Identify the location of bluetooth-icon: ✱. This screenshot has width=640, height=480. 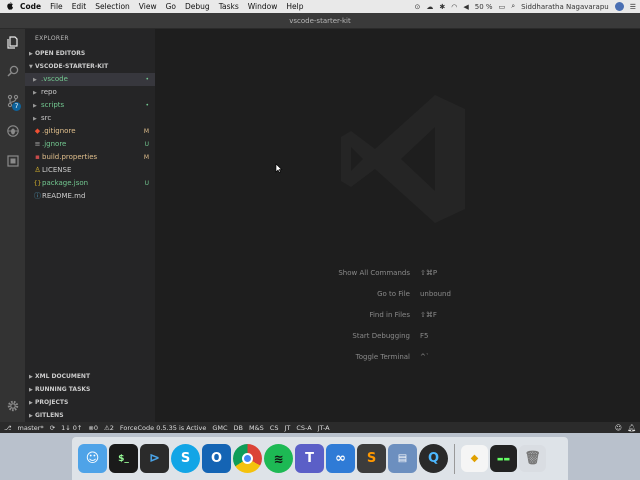
(442, 7).